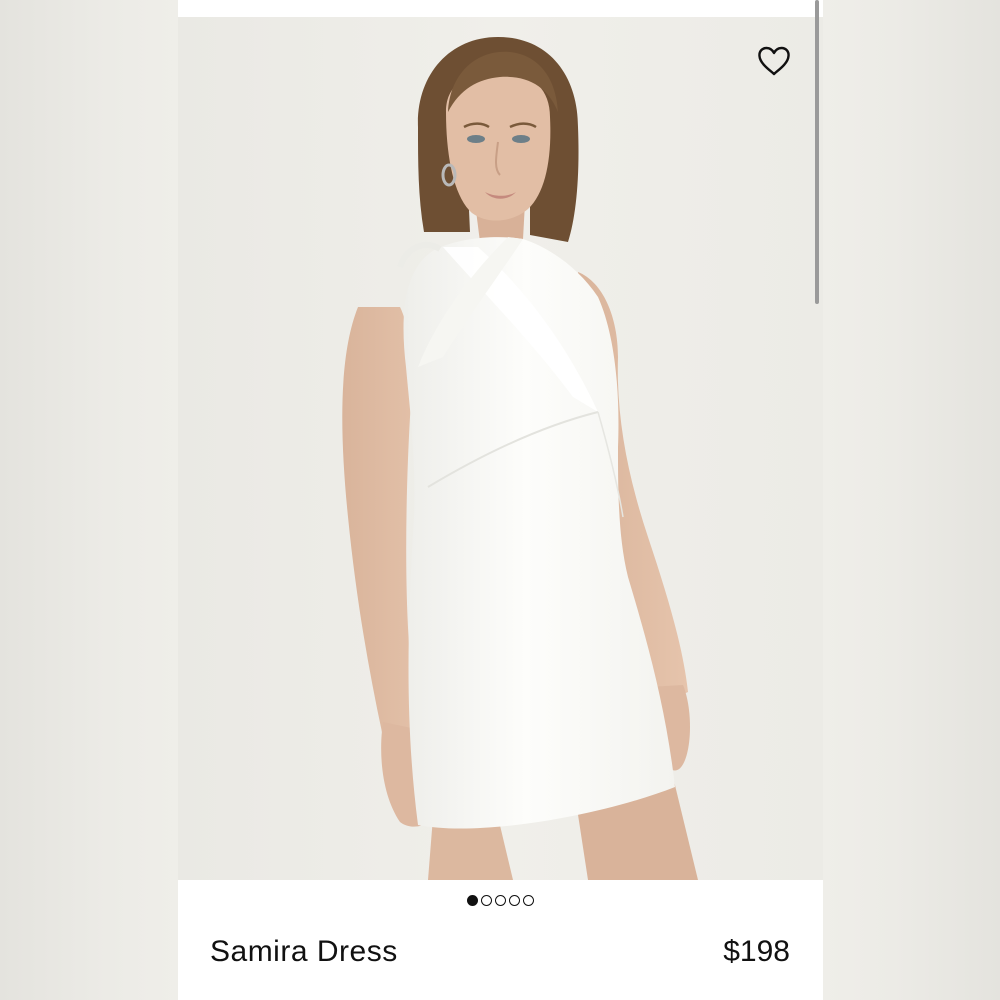 The width and height of the screenshot is (1000, 1000). I want to click on heart-outline-icon, so click(774, 61).